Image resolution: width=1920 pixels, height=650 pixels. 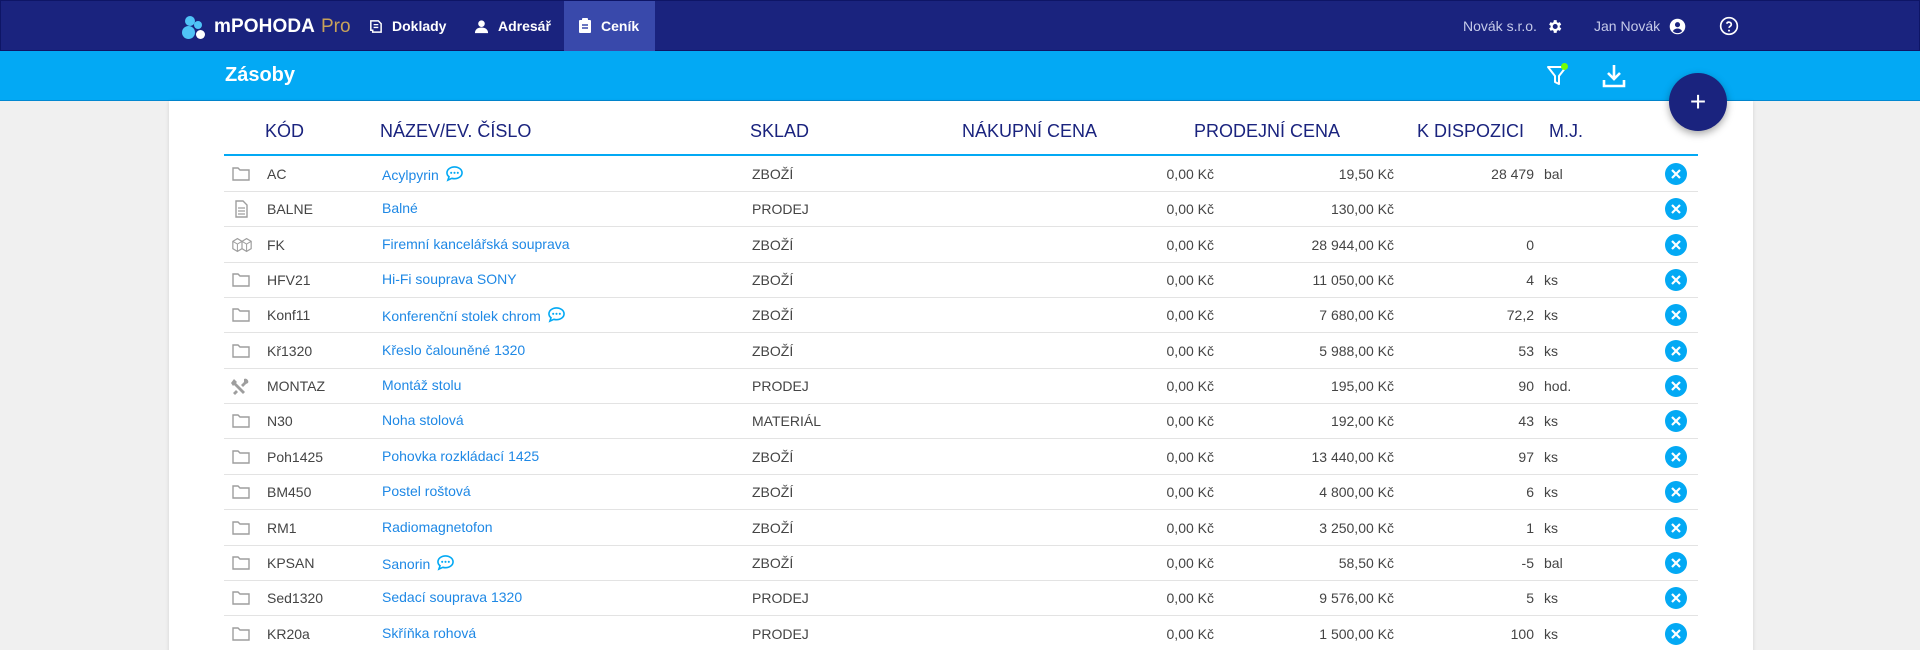 What do you see at coordinates (418, 564) in the screenshot?
I see `item-name-link: Sanorin` at bounding box center [418, 564].